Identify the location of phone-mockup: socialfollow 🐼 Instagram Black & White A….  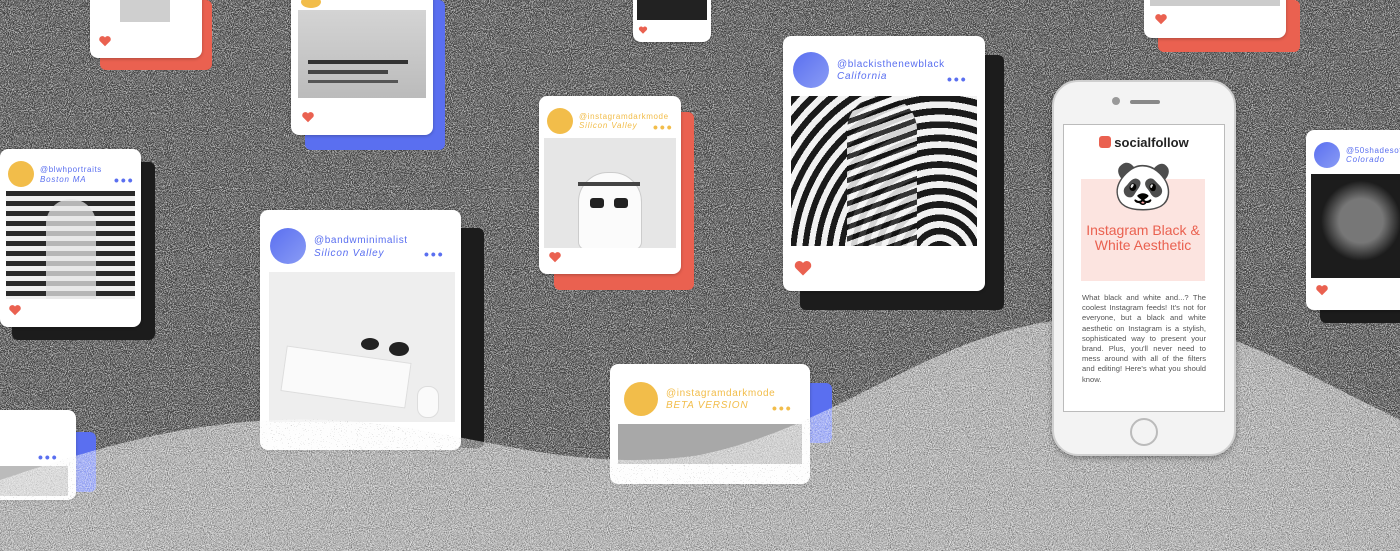
(1144, 268).